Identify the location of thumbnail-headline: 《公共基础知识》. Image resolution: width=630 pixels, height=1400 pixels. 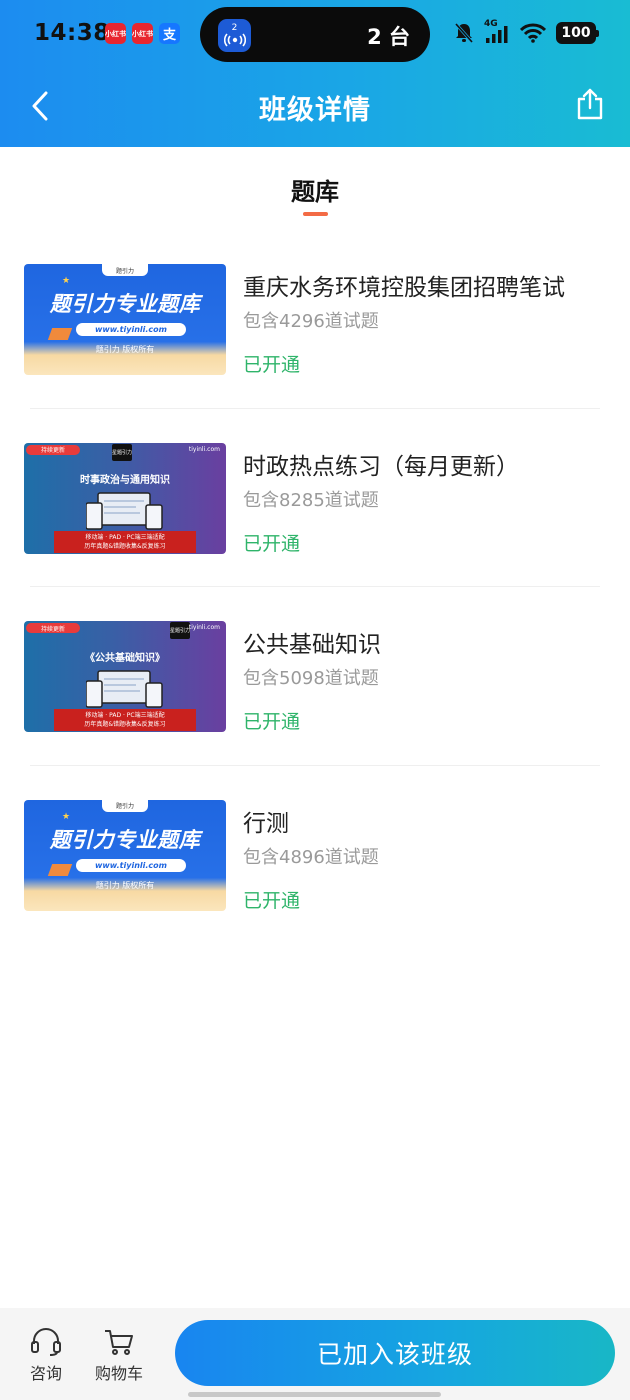
(125, 658).